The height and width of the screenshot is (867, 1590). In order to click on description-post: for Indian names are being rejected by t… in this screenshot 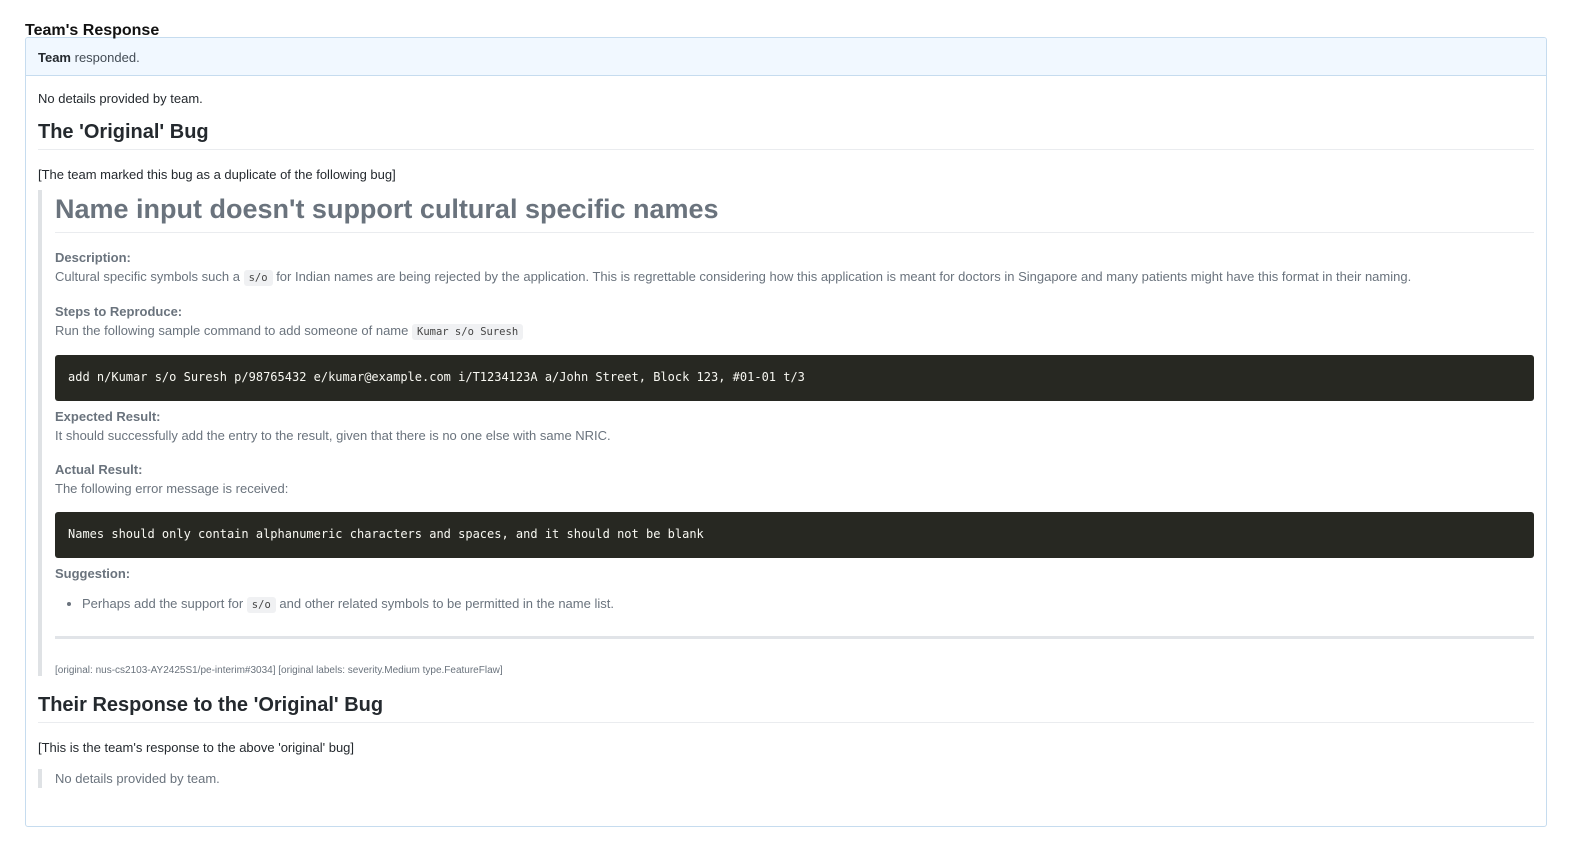, I will do `click(844, 276)`.